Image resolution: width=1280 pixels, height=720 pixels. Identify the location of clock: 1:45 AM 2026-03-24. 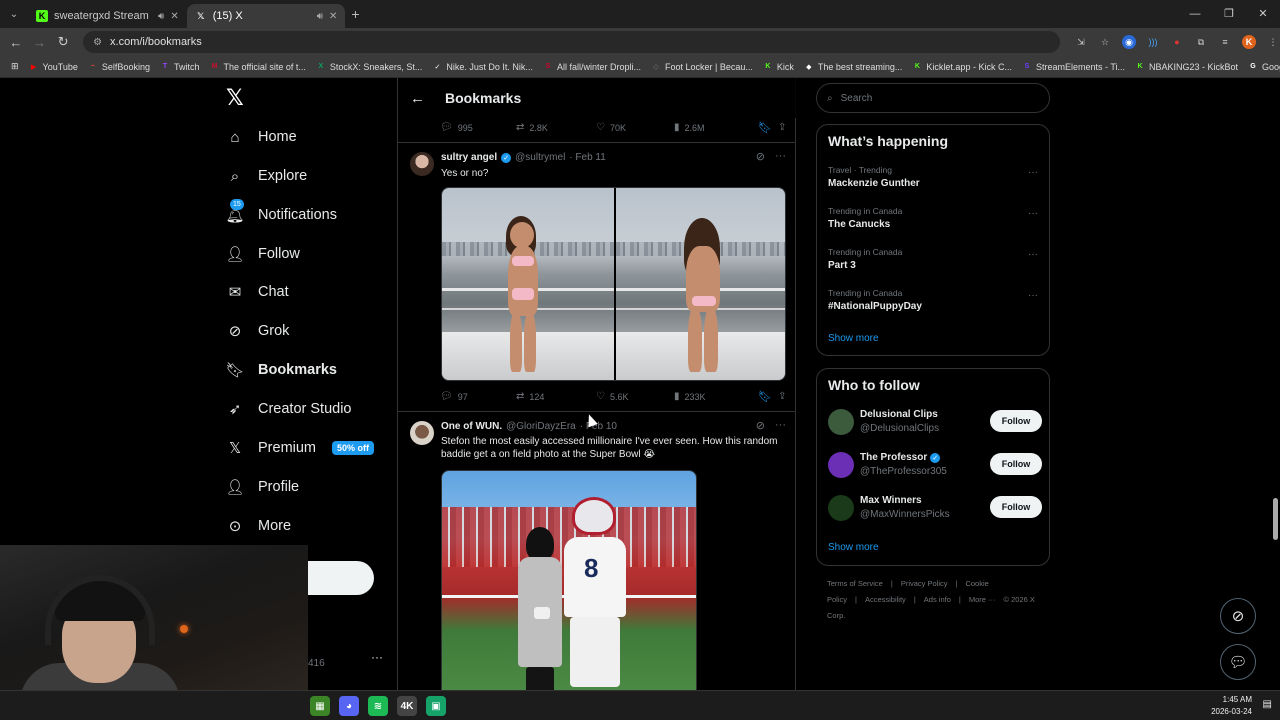
(1231, 706).